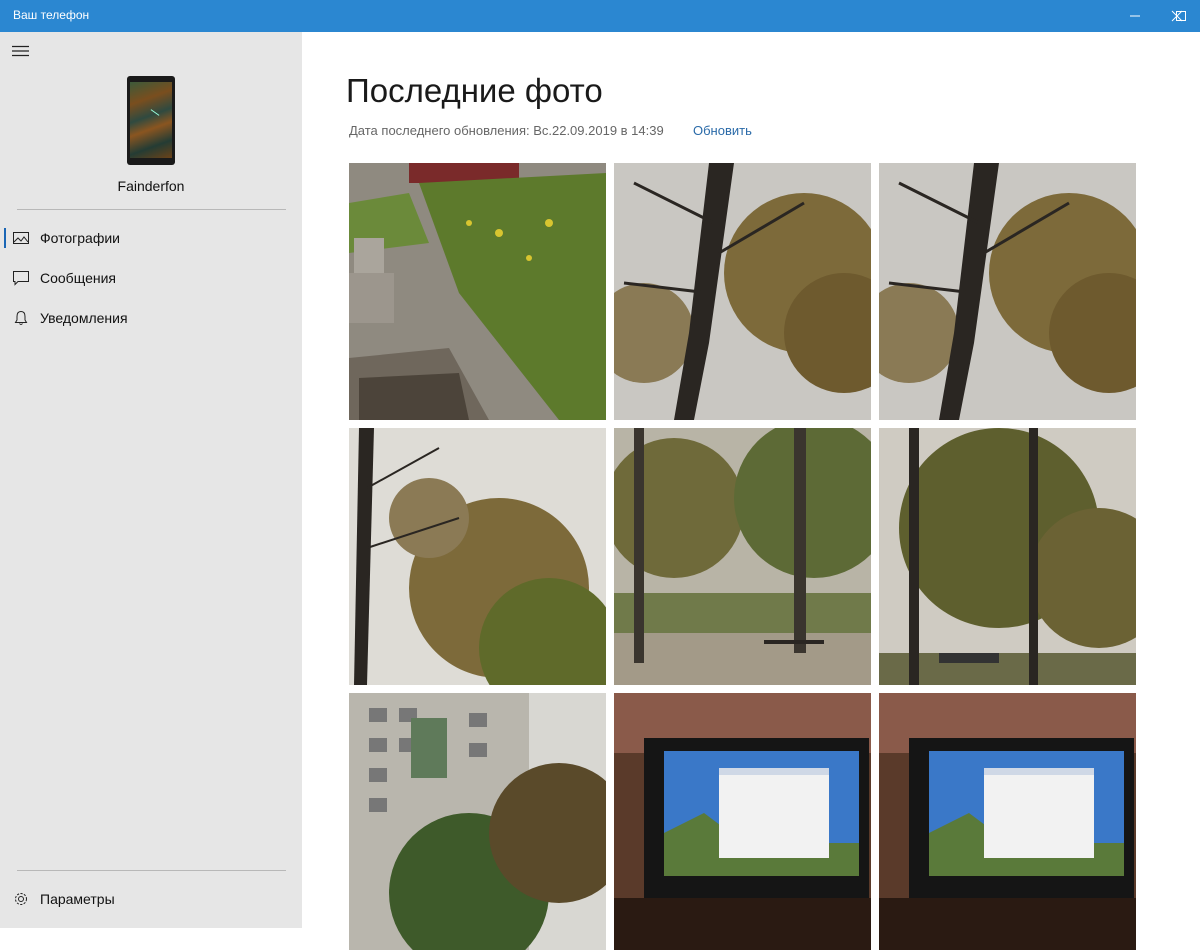 This screenshot has width=1200, height=950. I want to click on page-title: Последние фото, so click(474, 90).